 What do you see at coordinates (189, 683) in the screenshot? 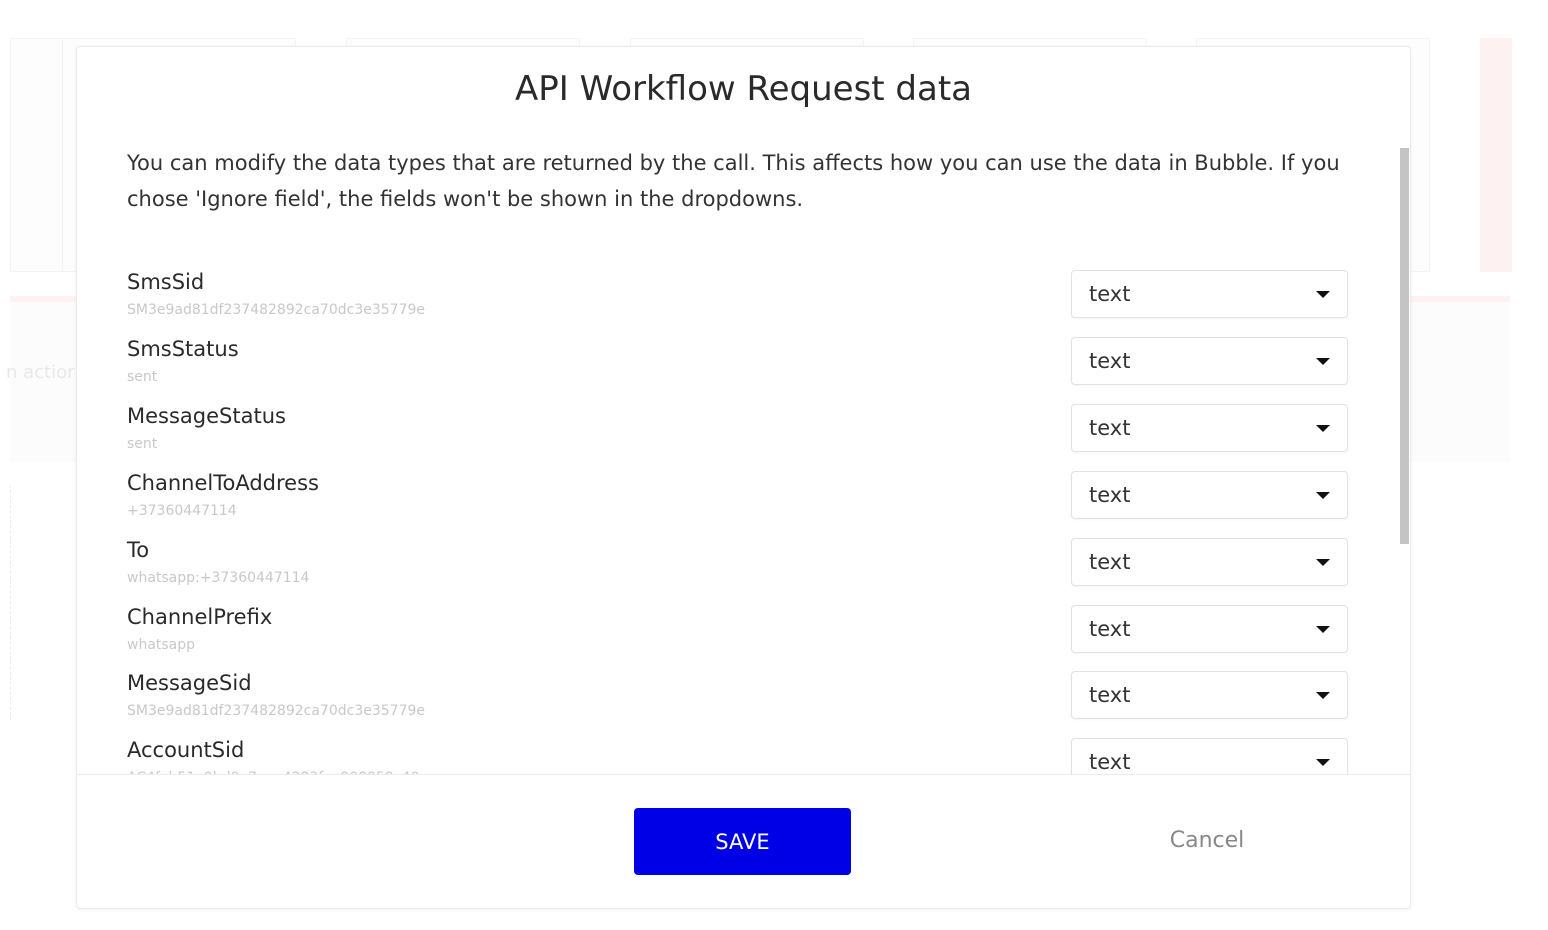
I see `field-name: MessageSid` at bounding box center [189, 683].